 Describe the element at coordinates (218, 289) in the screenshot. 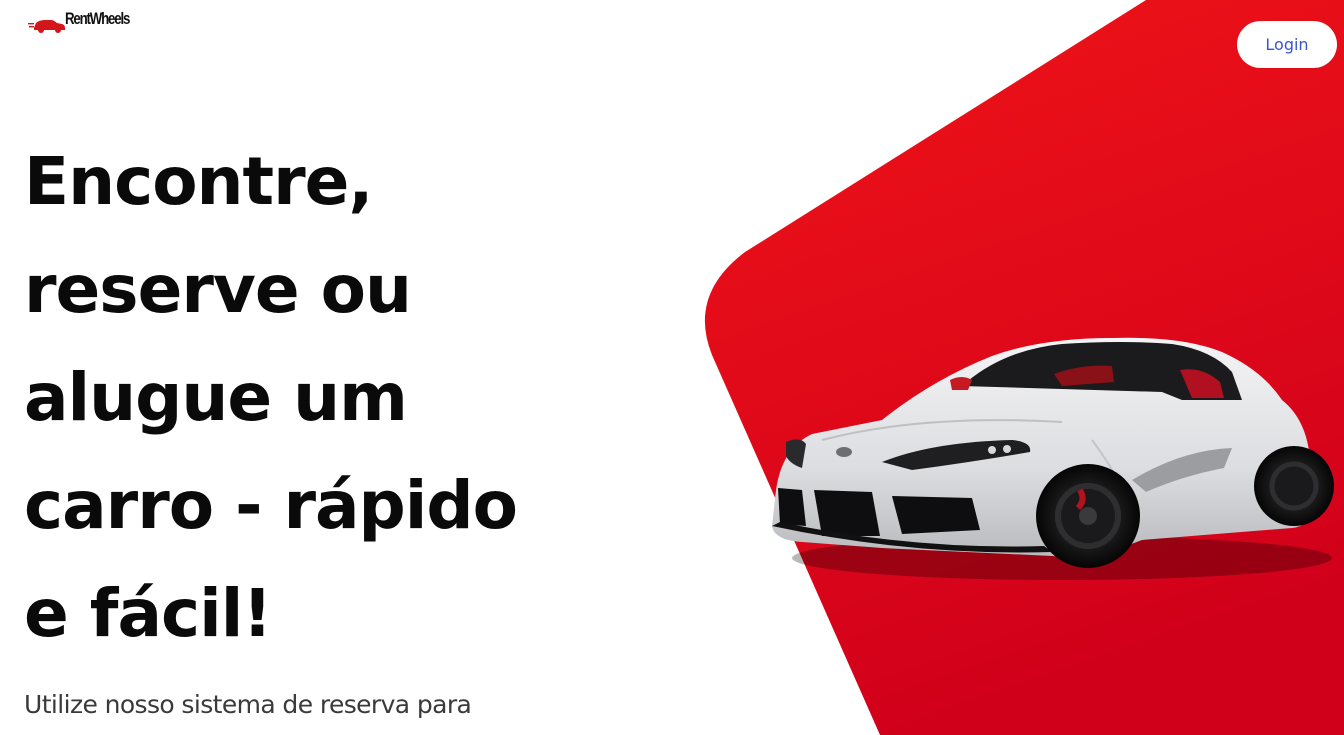

I see `headline-line: reserve ou` at that location.